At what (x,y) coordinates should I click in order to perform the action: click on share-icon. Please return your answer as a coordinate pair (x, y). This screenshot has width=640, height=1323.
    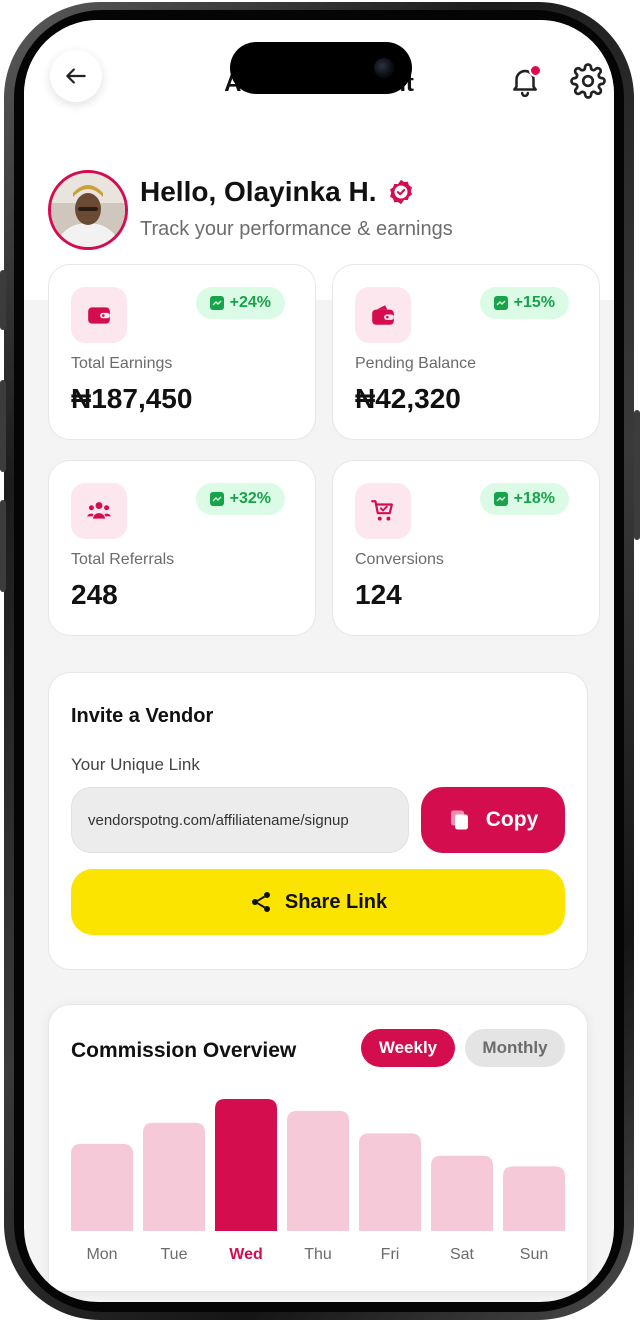
    Looking at the image, I should click on (260, 902).